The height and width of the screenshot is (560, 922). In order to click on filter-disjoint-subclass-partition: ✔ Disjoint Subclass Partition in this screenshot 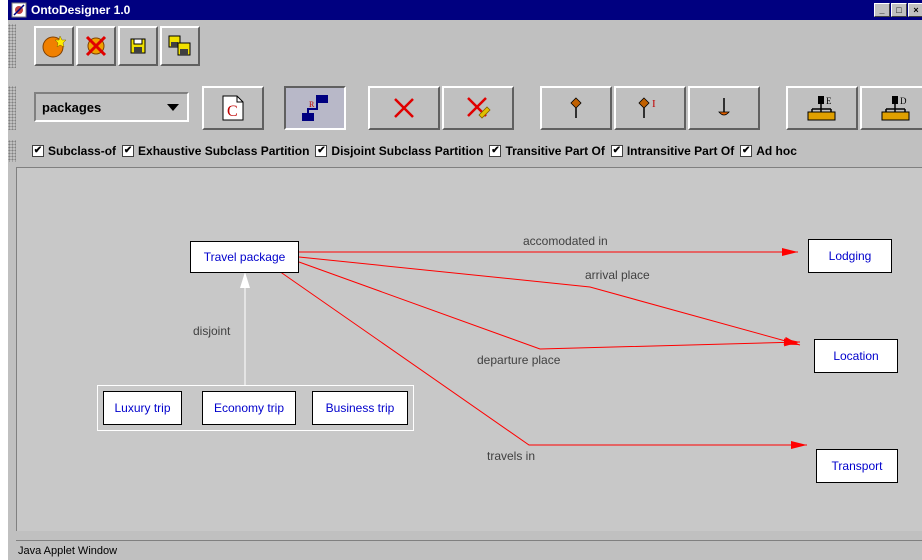, I will do `click(399, 151)`.